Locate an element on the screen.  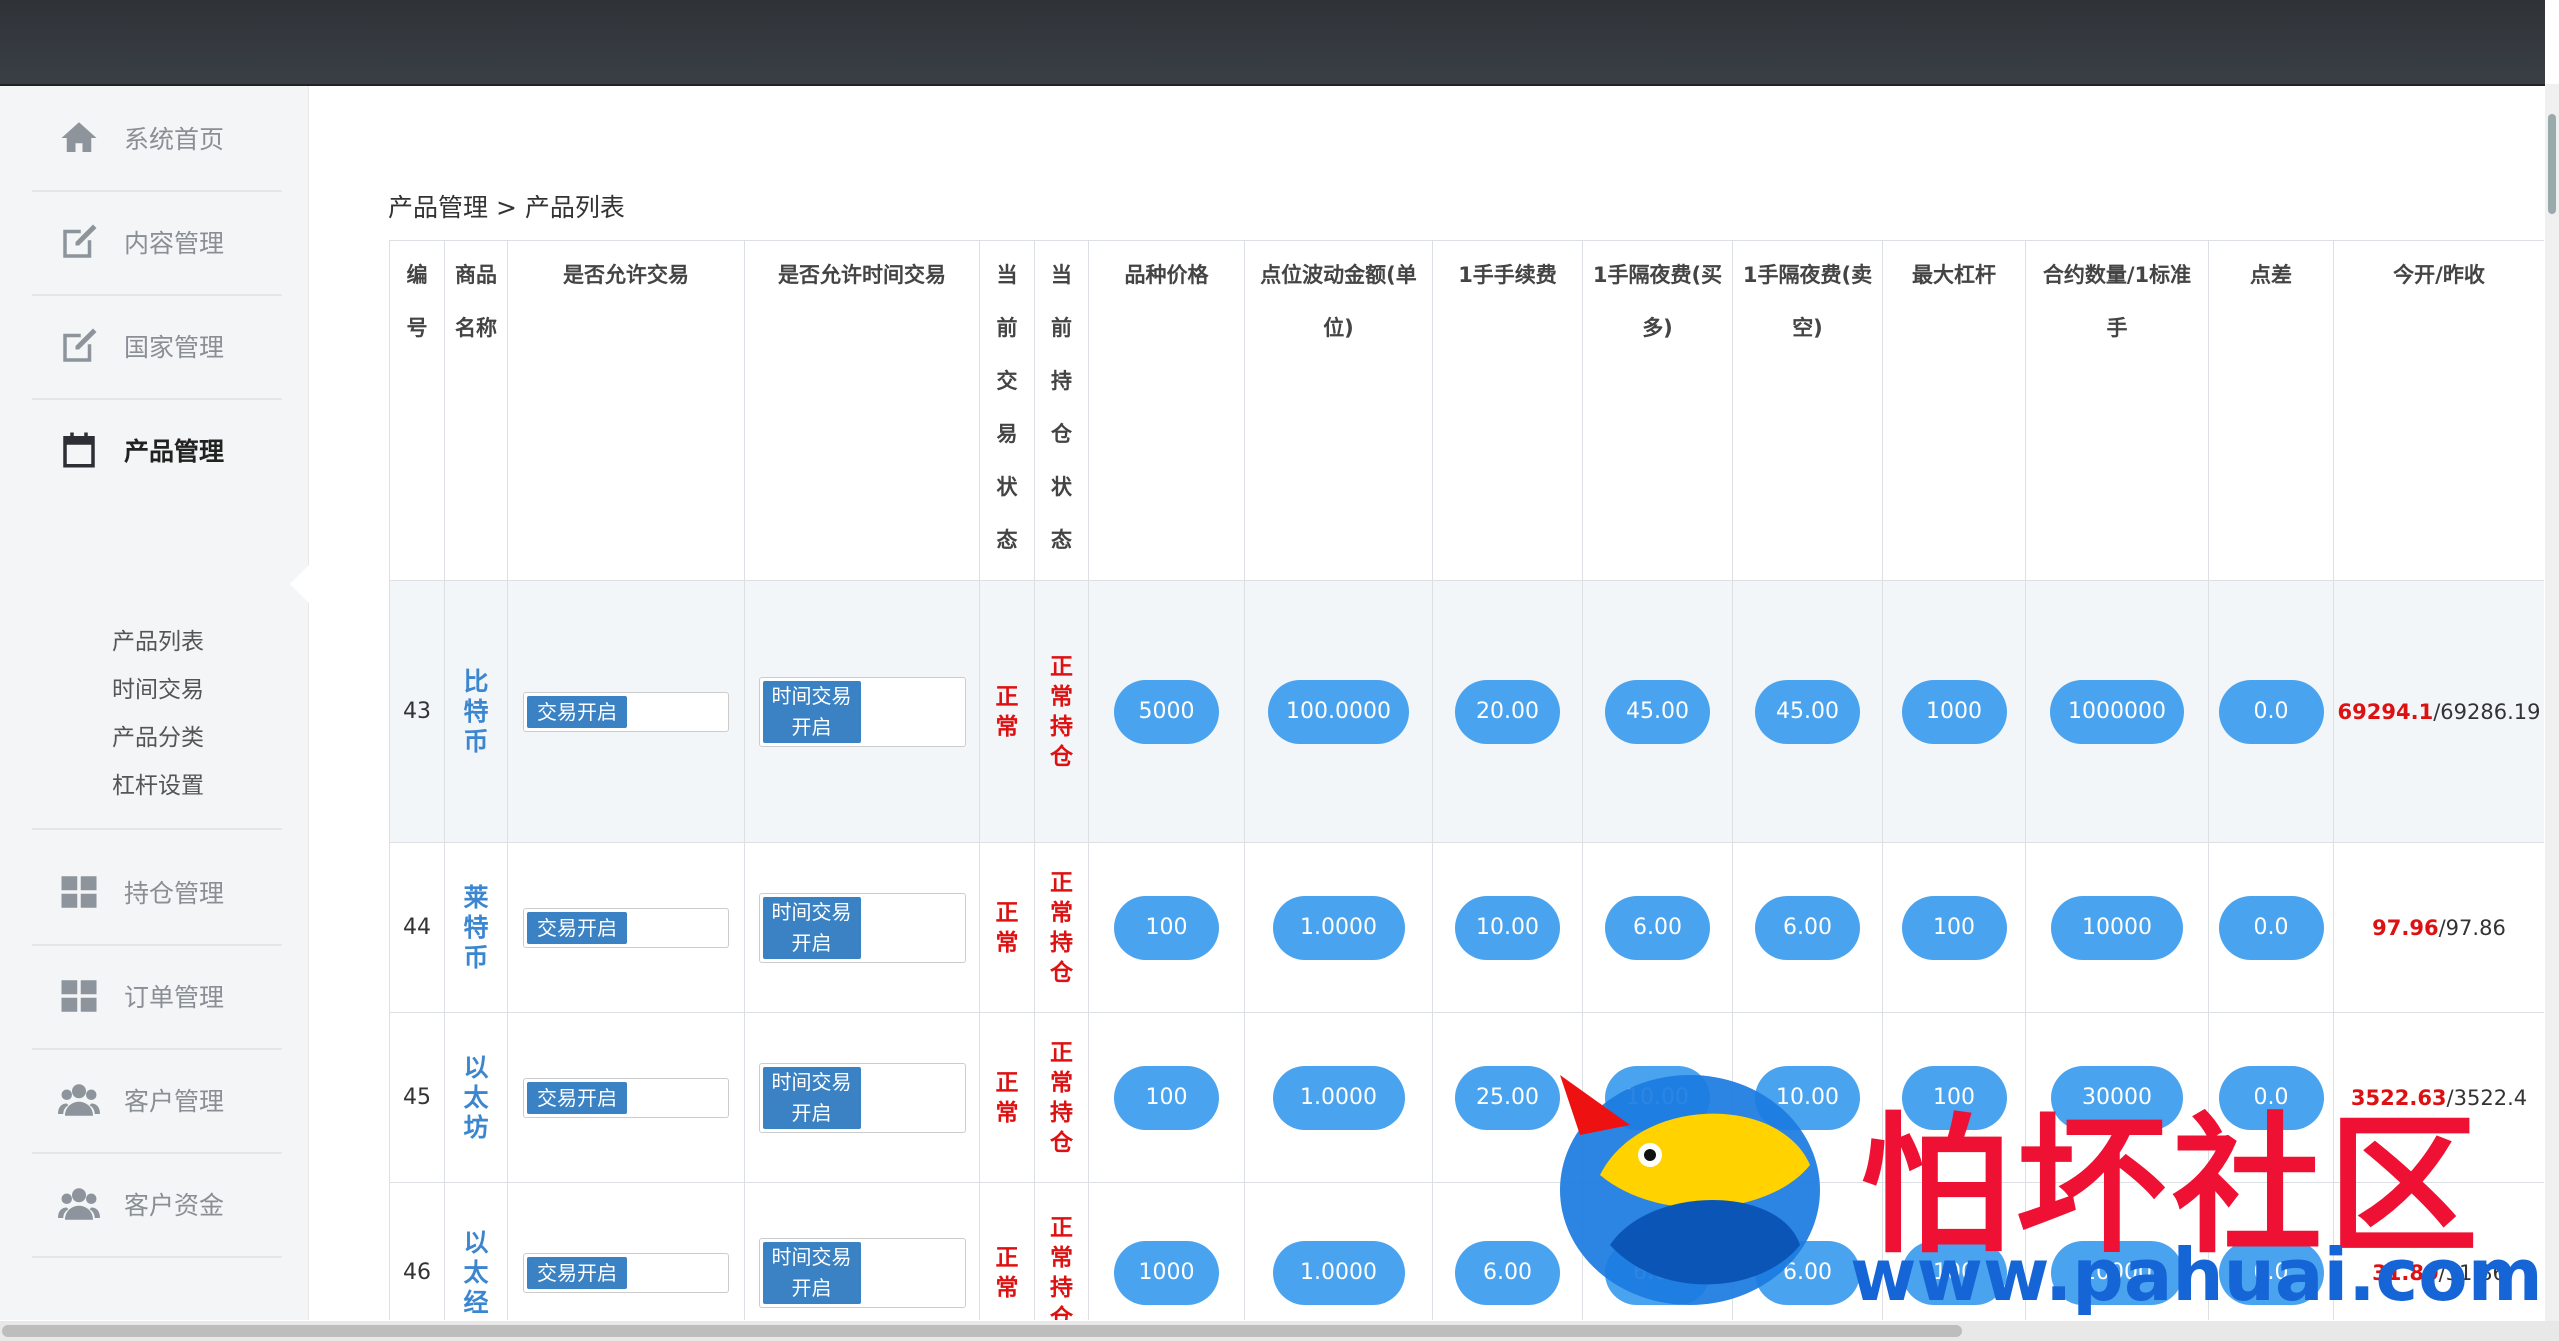
col-header-max-leverage: 最大杠杆 is located at coordinates (1954, 410).